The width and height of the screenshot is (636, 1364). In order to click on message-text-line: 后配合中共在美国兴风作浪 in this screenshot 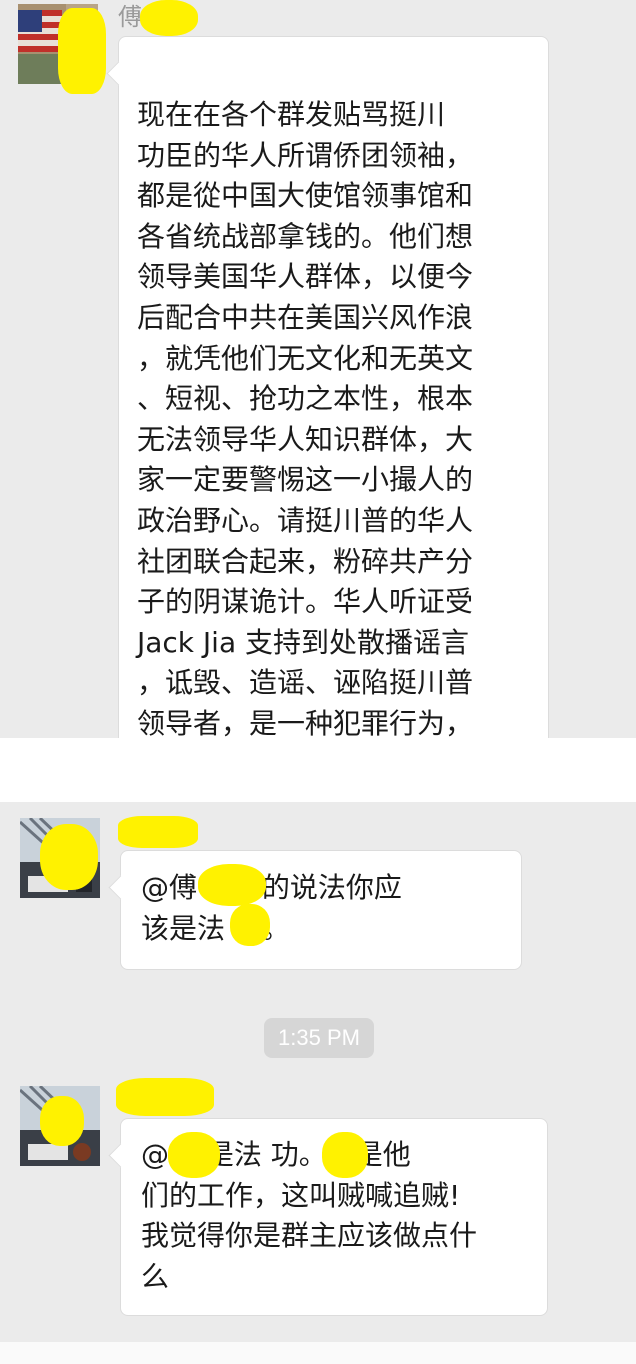, I will do `click(305, 317)`.